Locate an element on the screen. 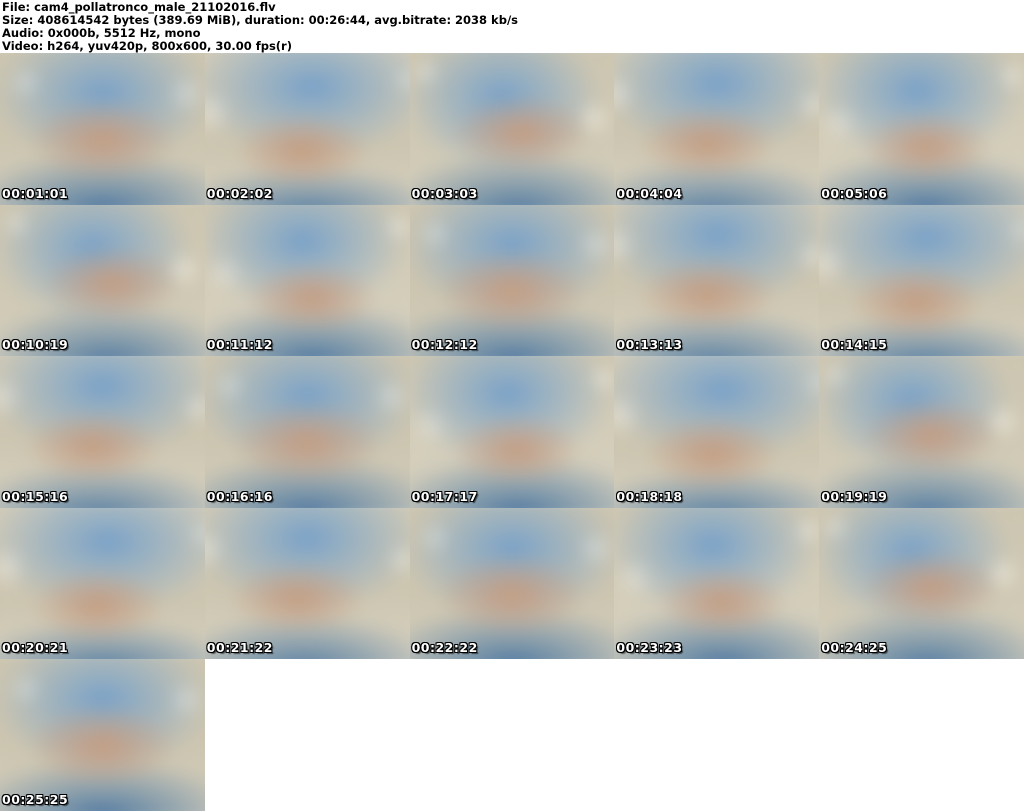  timestamp-overlay: 00:16:16 is located at coordinates (239, 496).